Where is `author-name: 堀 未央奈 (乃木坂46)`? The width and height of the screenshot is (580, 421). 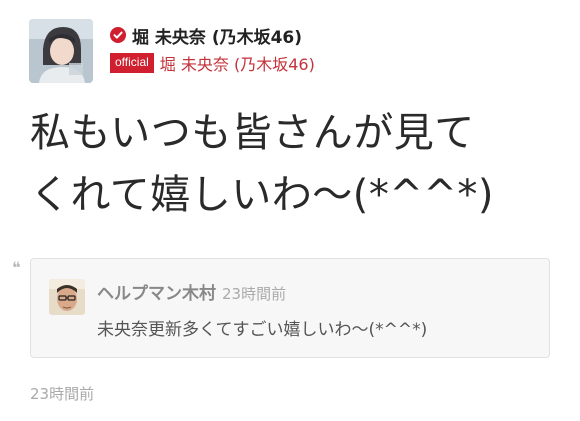 author-name: 堀 未央奈 (乃木坂46) is located at coordinates (217, 35).